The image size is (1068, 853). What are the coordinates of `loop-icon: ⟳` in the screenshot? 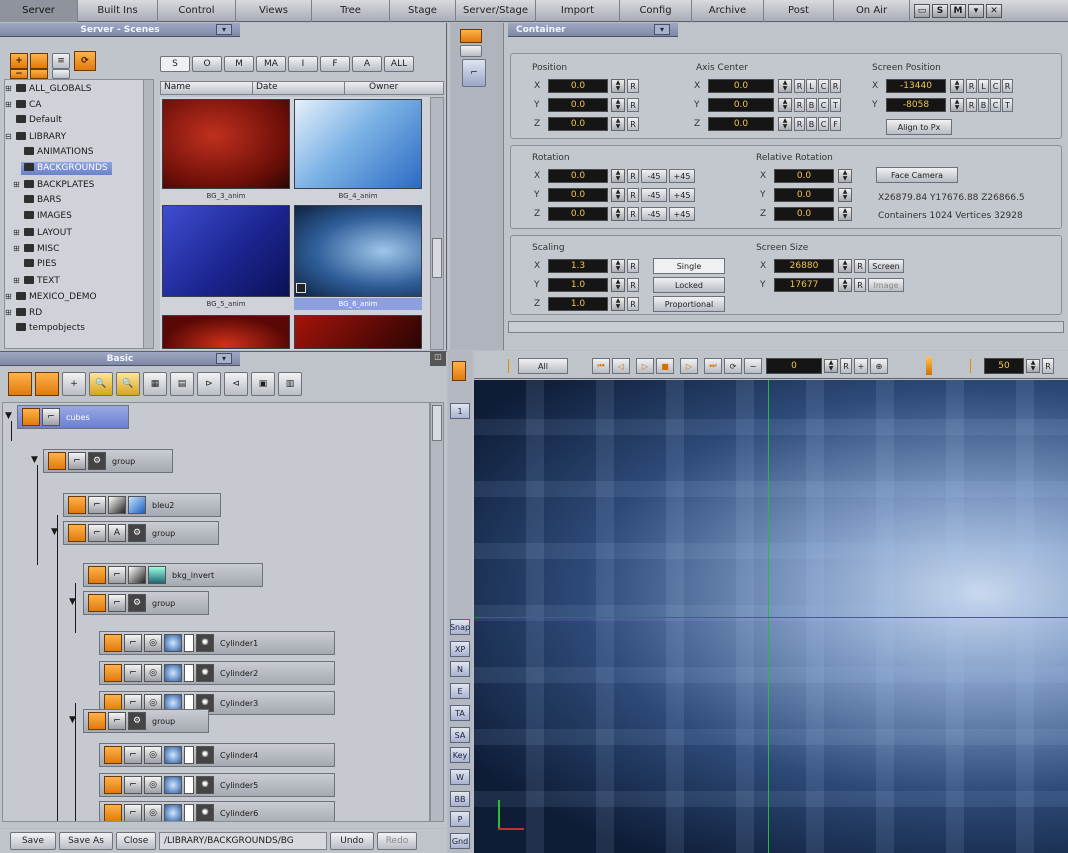 It's located at (733, 366).